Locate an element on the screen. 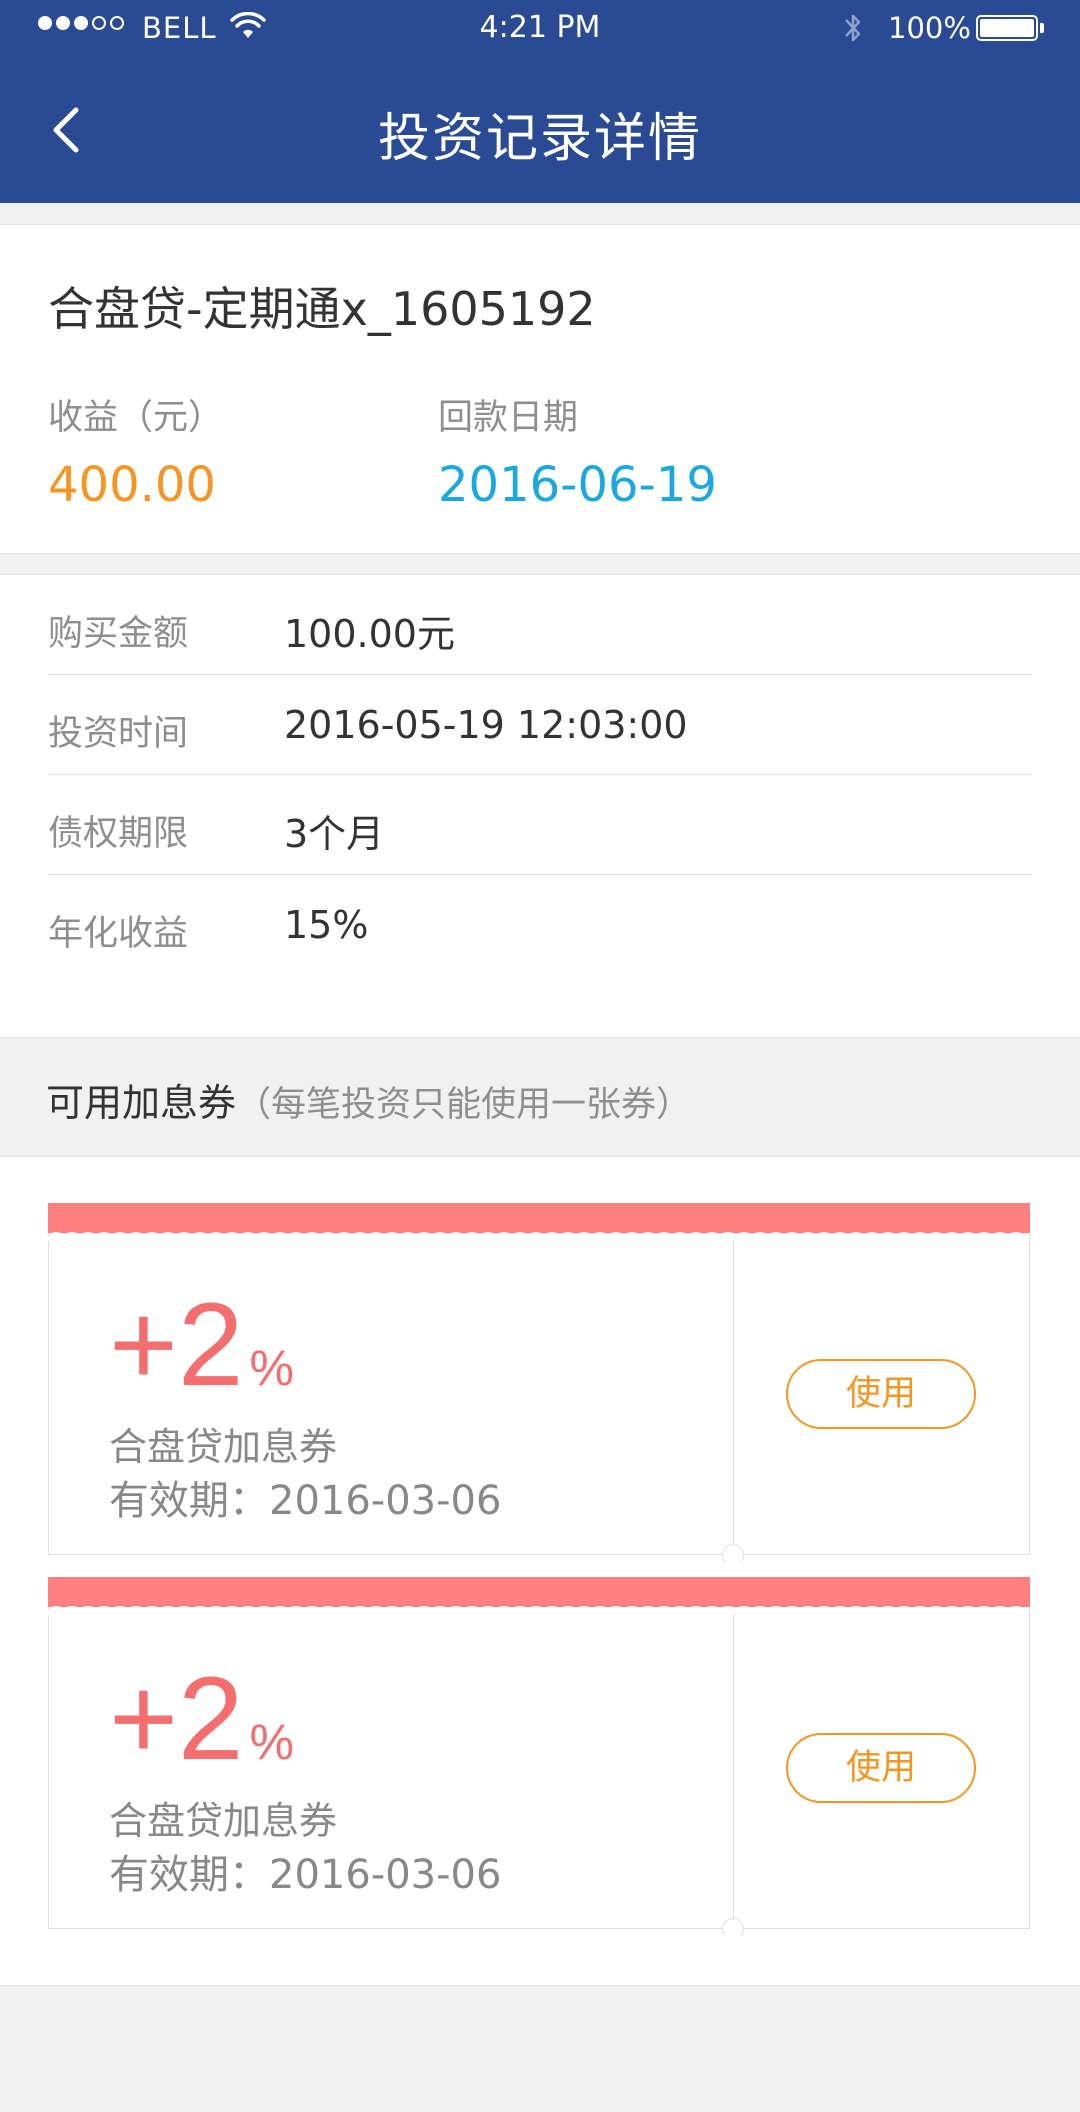 The width and height of the screenshot is (1080, 2112). earnings-label: 收益（元） is located at coordinates (136, 418).